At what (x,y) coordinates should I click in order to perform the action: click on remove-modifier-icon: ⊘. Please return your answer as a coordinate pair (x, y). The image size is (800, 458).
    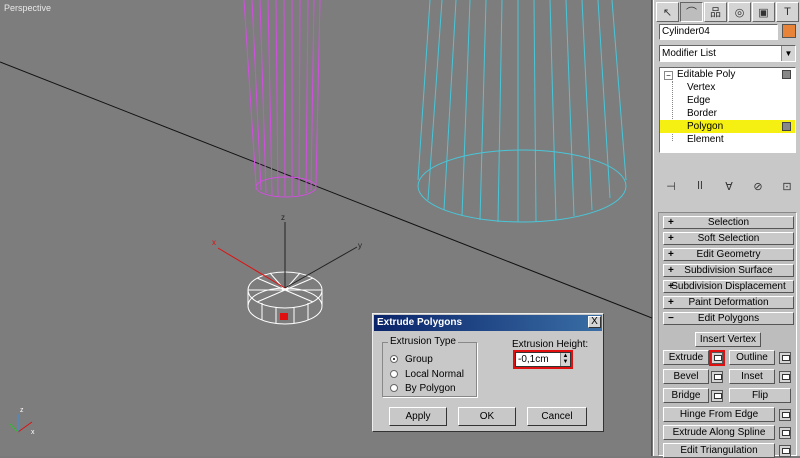
    Looking at the image, I should click on (758, 186).